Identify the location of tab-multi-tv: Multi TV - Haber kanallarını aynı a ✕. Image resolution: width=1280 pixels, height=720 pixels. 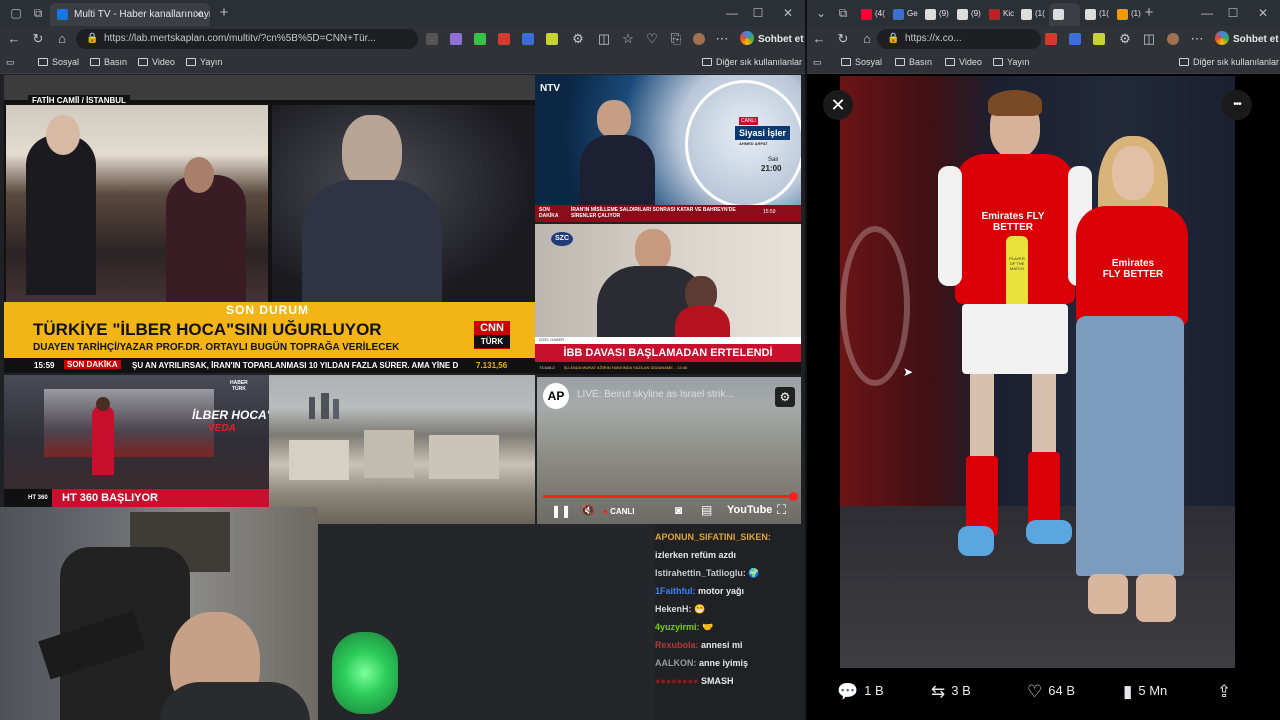
(130, 14).